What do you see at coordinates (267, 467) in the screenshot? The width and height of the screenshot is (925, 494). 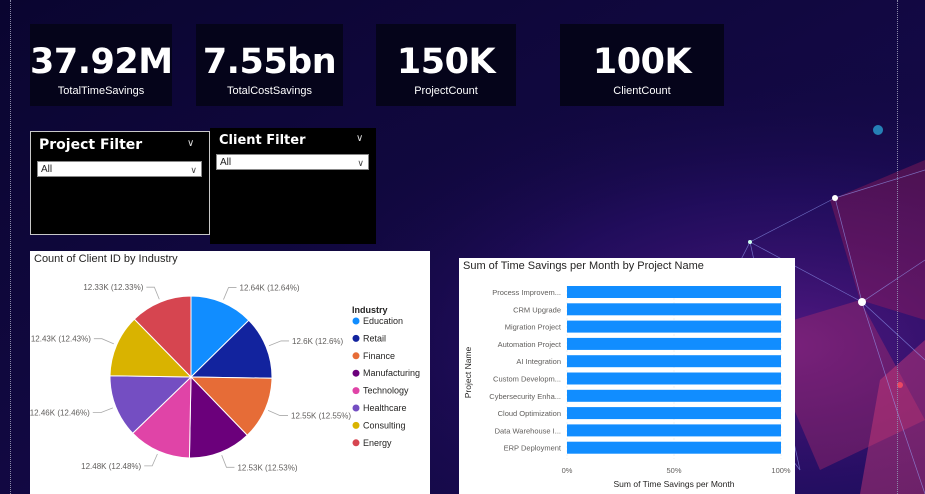 I see `pie-data-label: 12.53K (12.53%)` at bounding box center [267, 467].